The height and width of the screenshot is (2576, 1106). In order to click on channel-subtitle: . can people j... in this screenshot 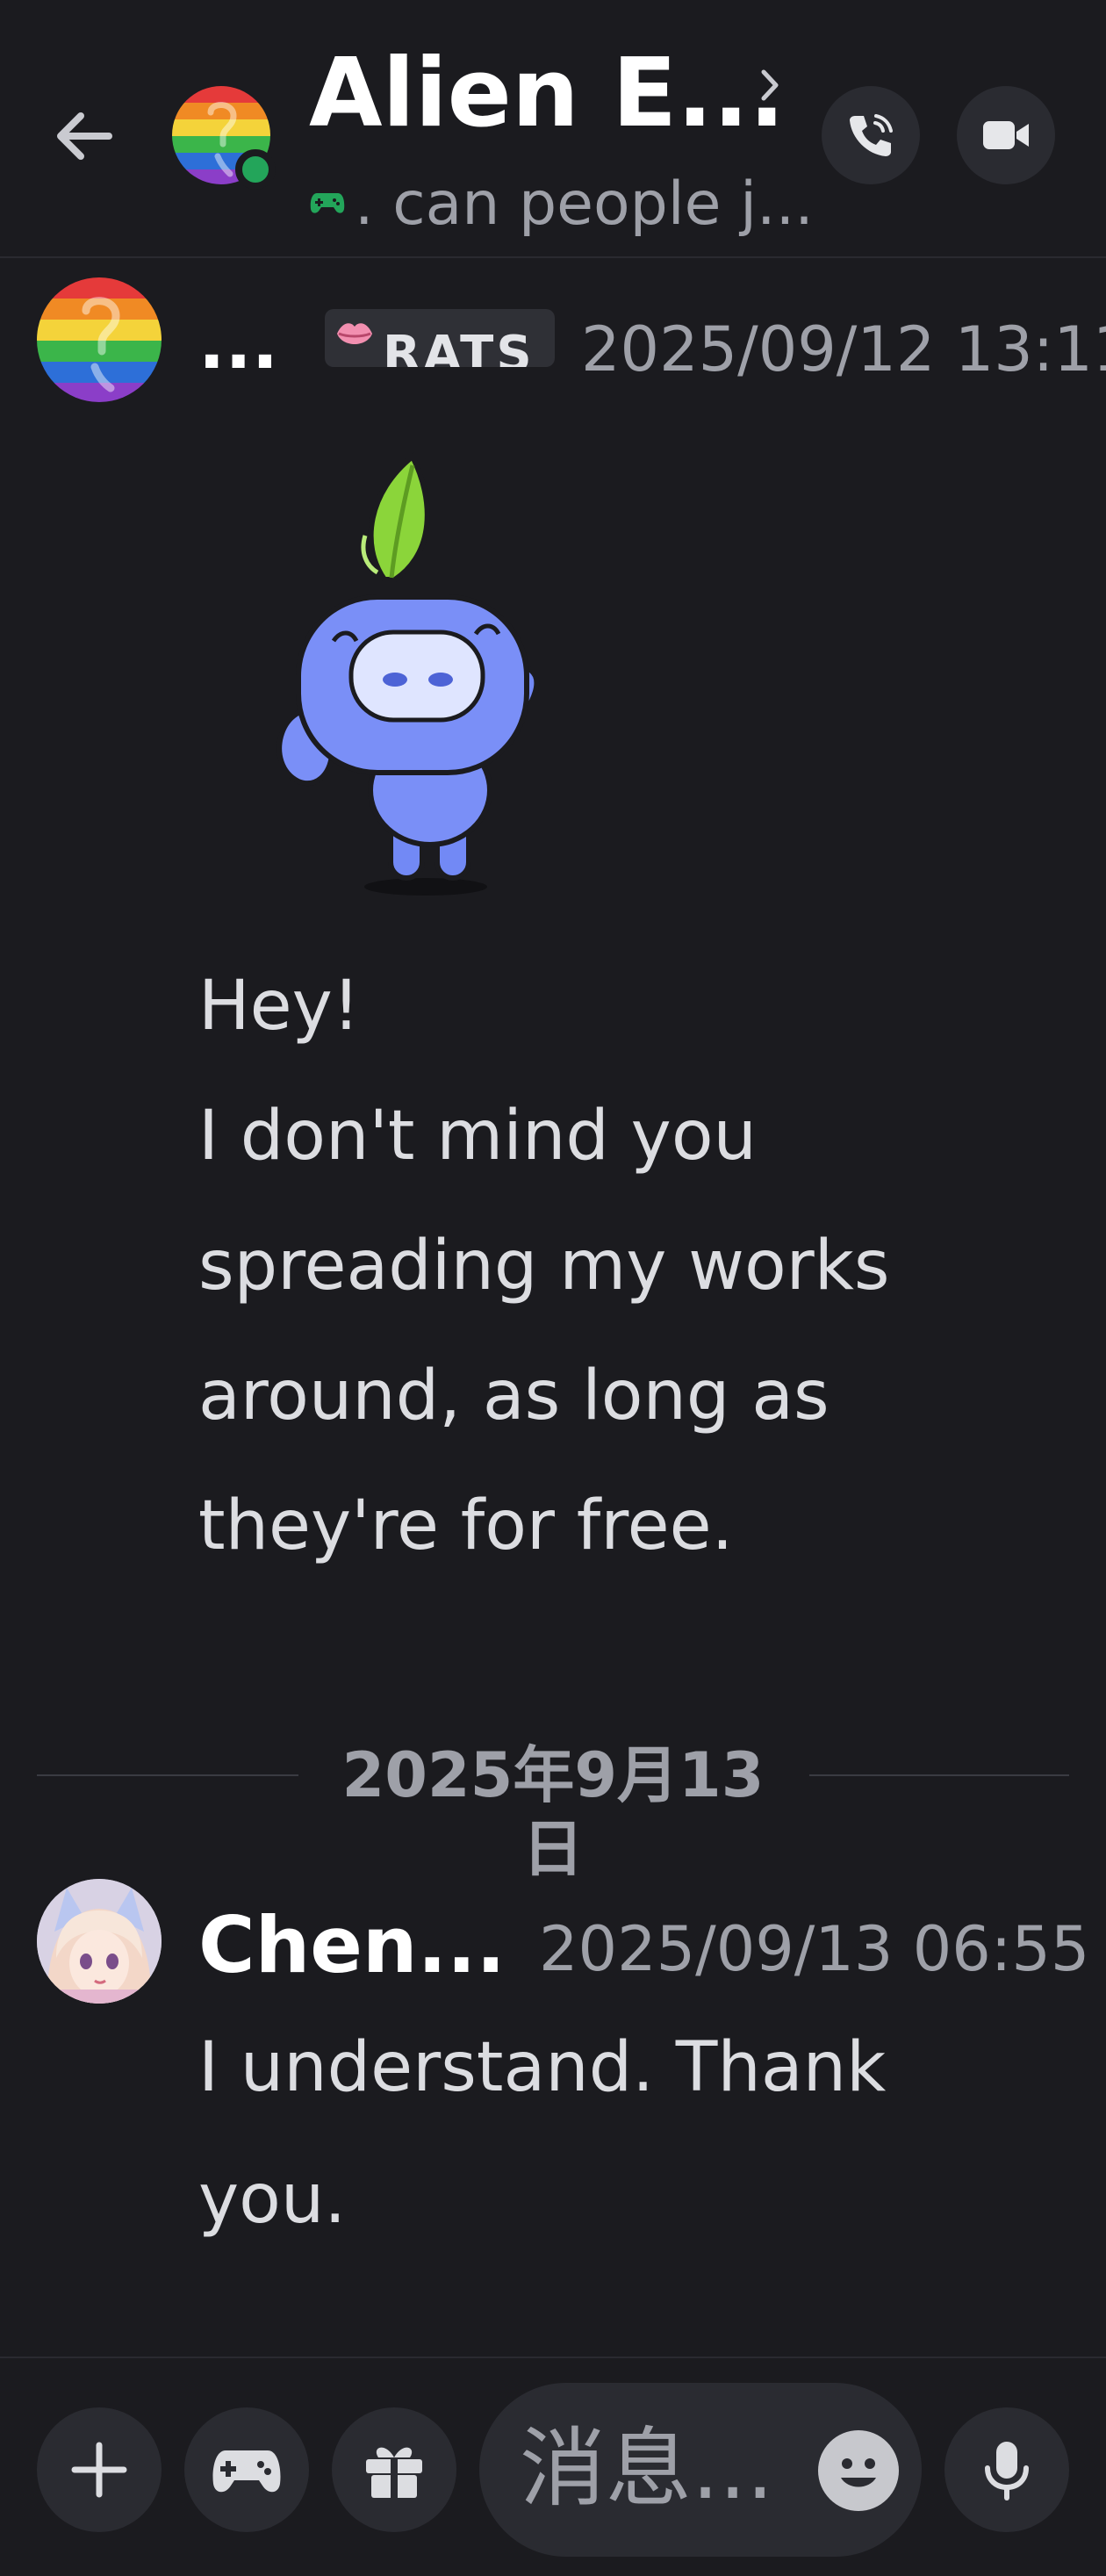, I will do `click(585, 204)`.